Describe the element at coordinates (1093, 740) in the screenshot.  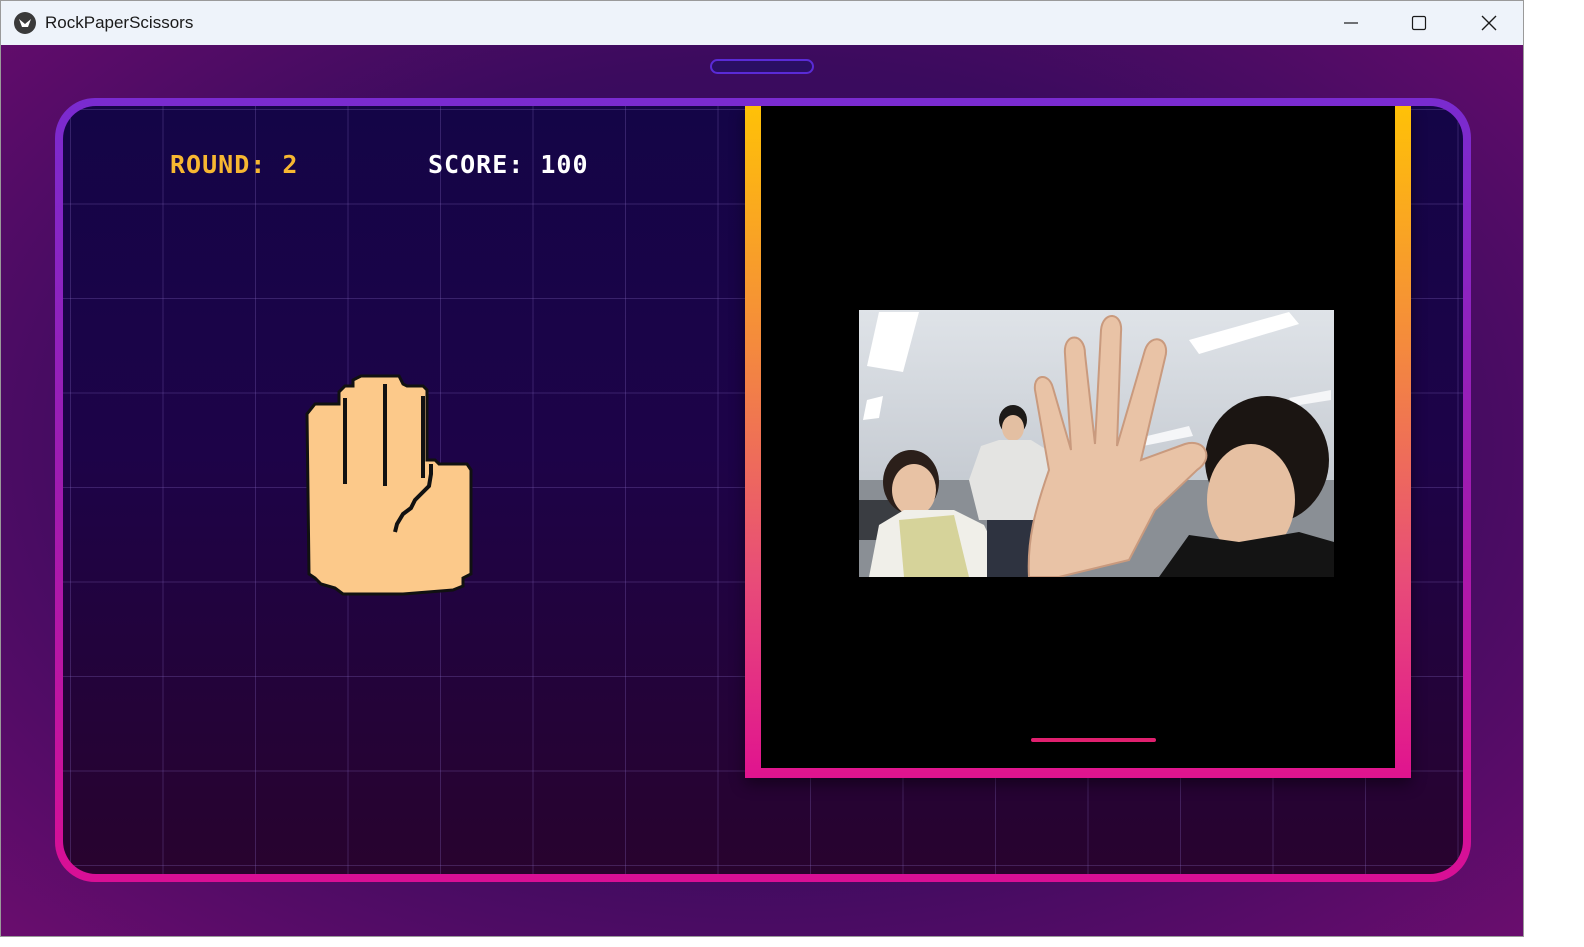
I see `camera-progress-bar` at that location.